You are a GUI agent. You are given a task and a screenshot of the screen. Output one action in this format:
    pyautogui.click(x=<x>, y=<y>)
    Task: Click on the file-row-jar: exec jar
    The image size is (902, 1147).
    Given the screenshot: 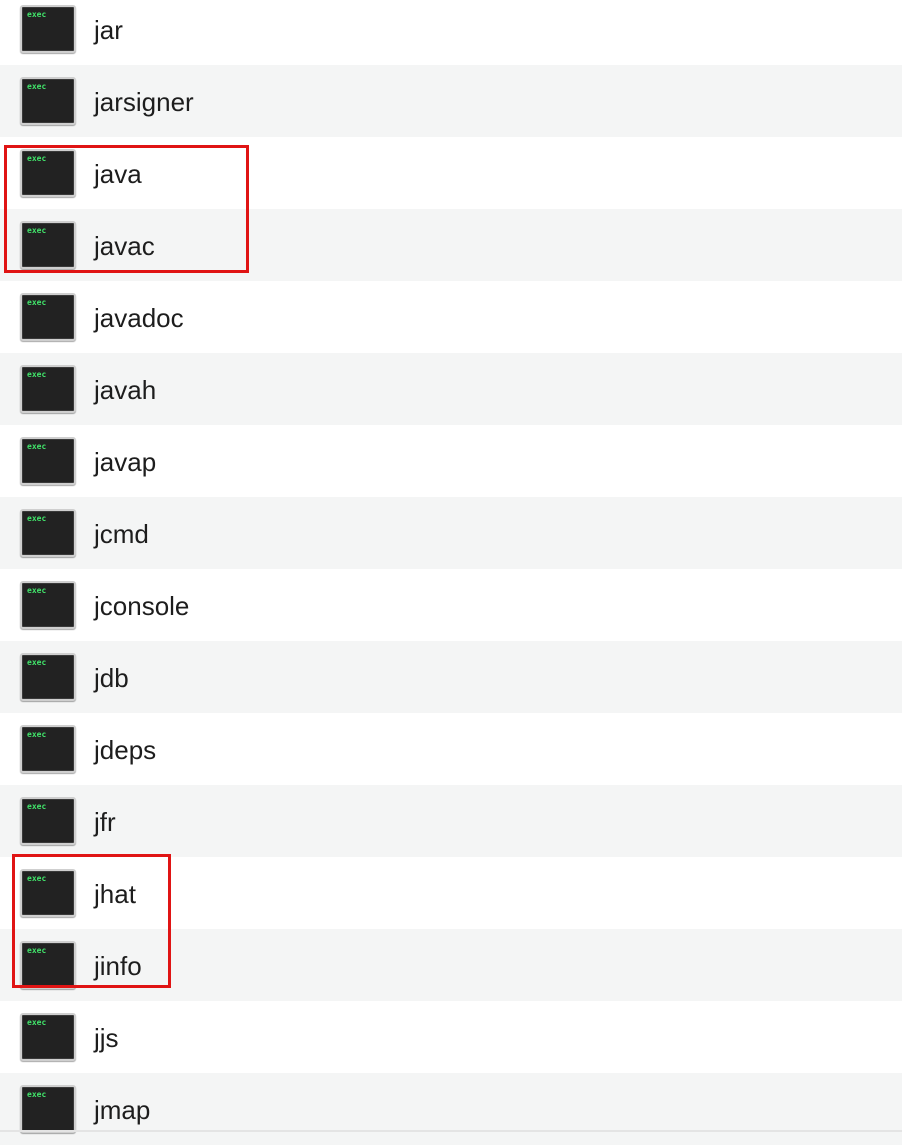 What is the action you would take?
    pyautogui.click(x=451, y=32)
    